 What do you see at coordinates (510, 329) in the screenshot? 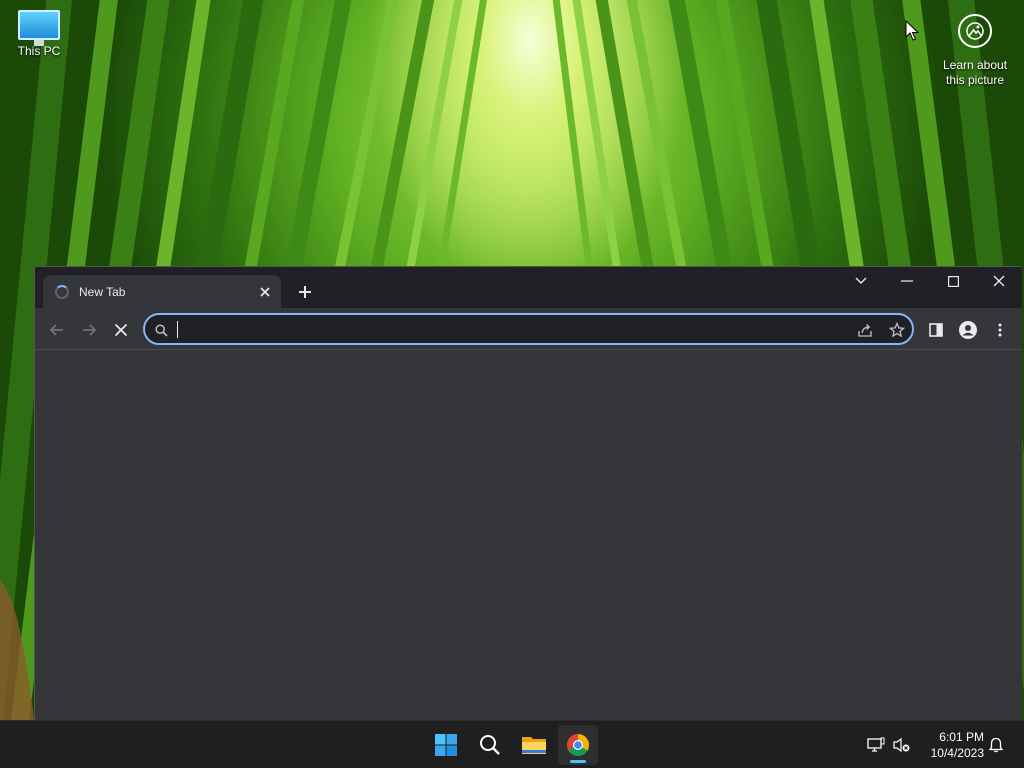
I see `address-input` at bounding box center [510, 329].